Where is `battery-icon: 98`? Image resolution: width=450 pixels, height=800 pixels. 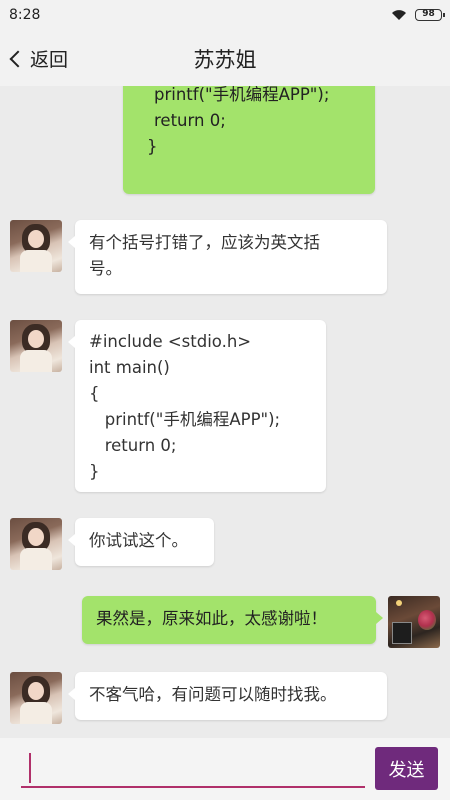
battery-icon: 98 is located at coordinates (430, 15).